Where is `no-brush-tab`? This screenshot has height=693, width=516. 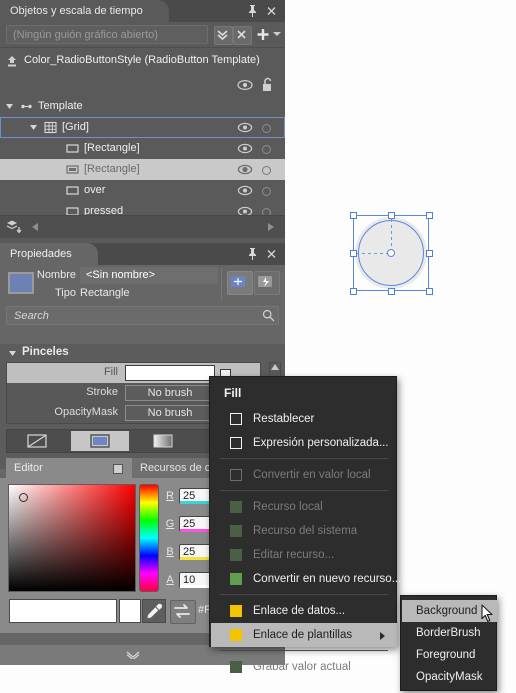 no-brush-tab is located at coordinates (37, 441).